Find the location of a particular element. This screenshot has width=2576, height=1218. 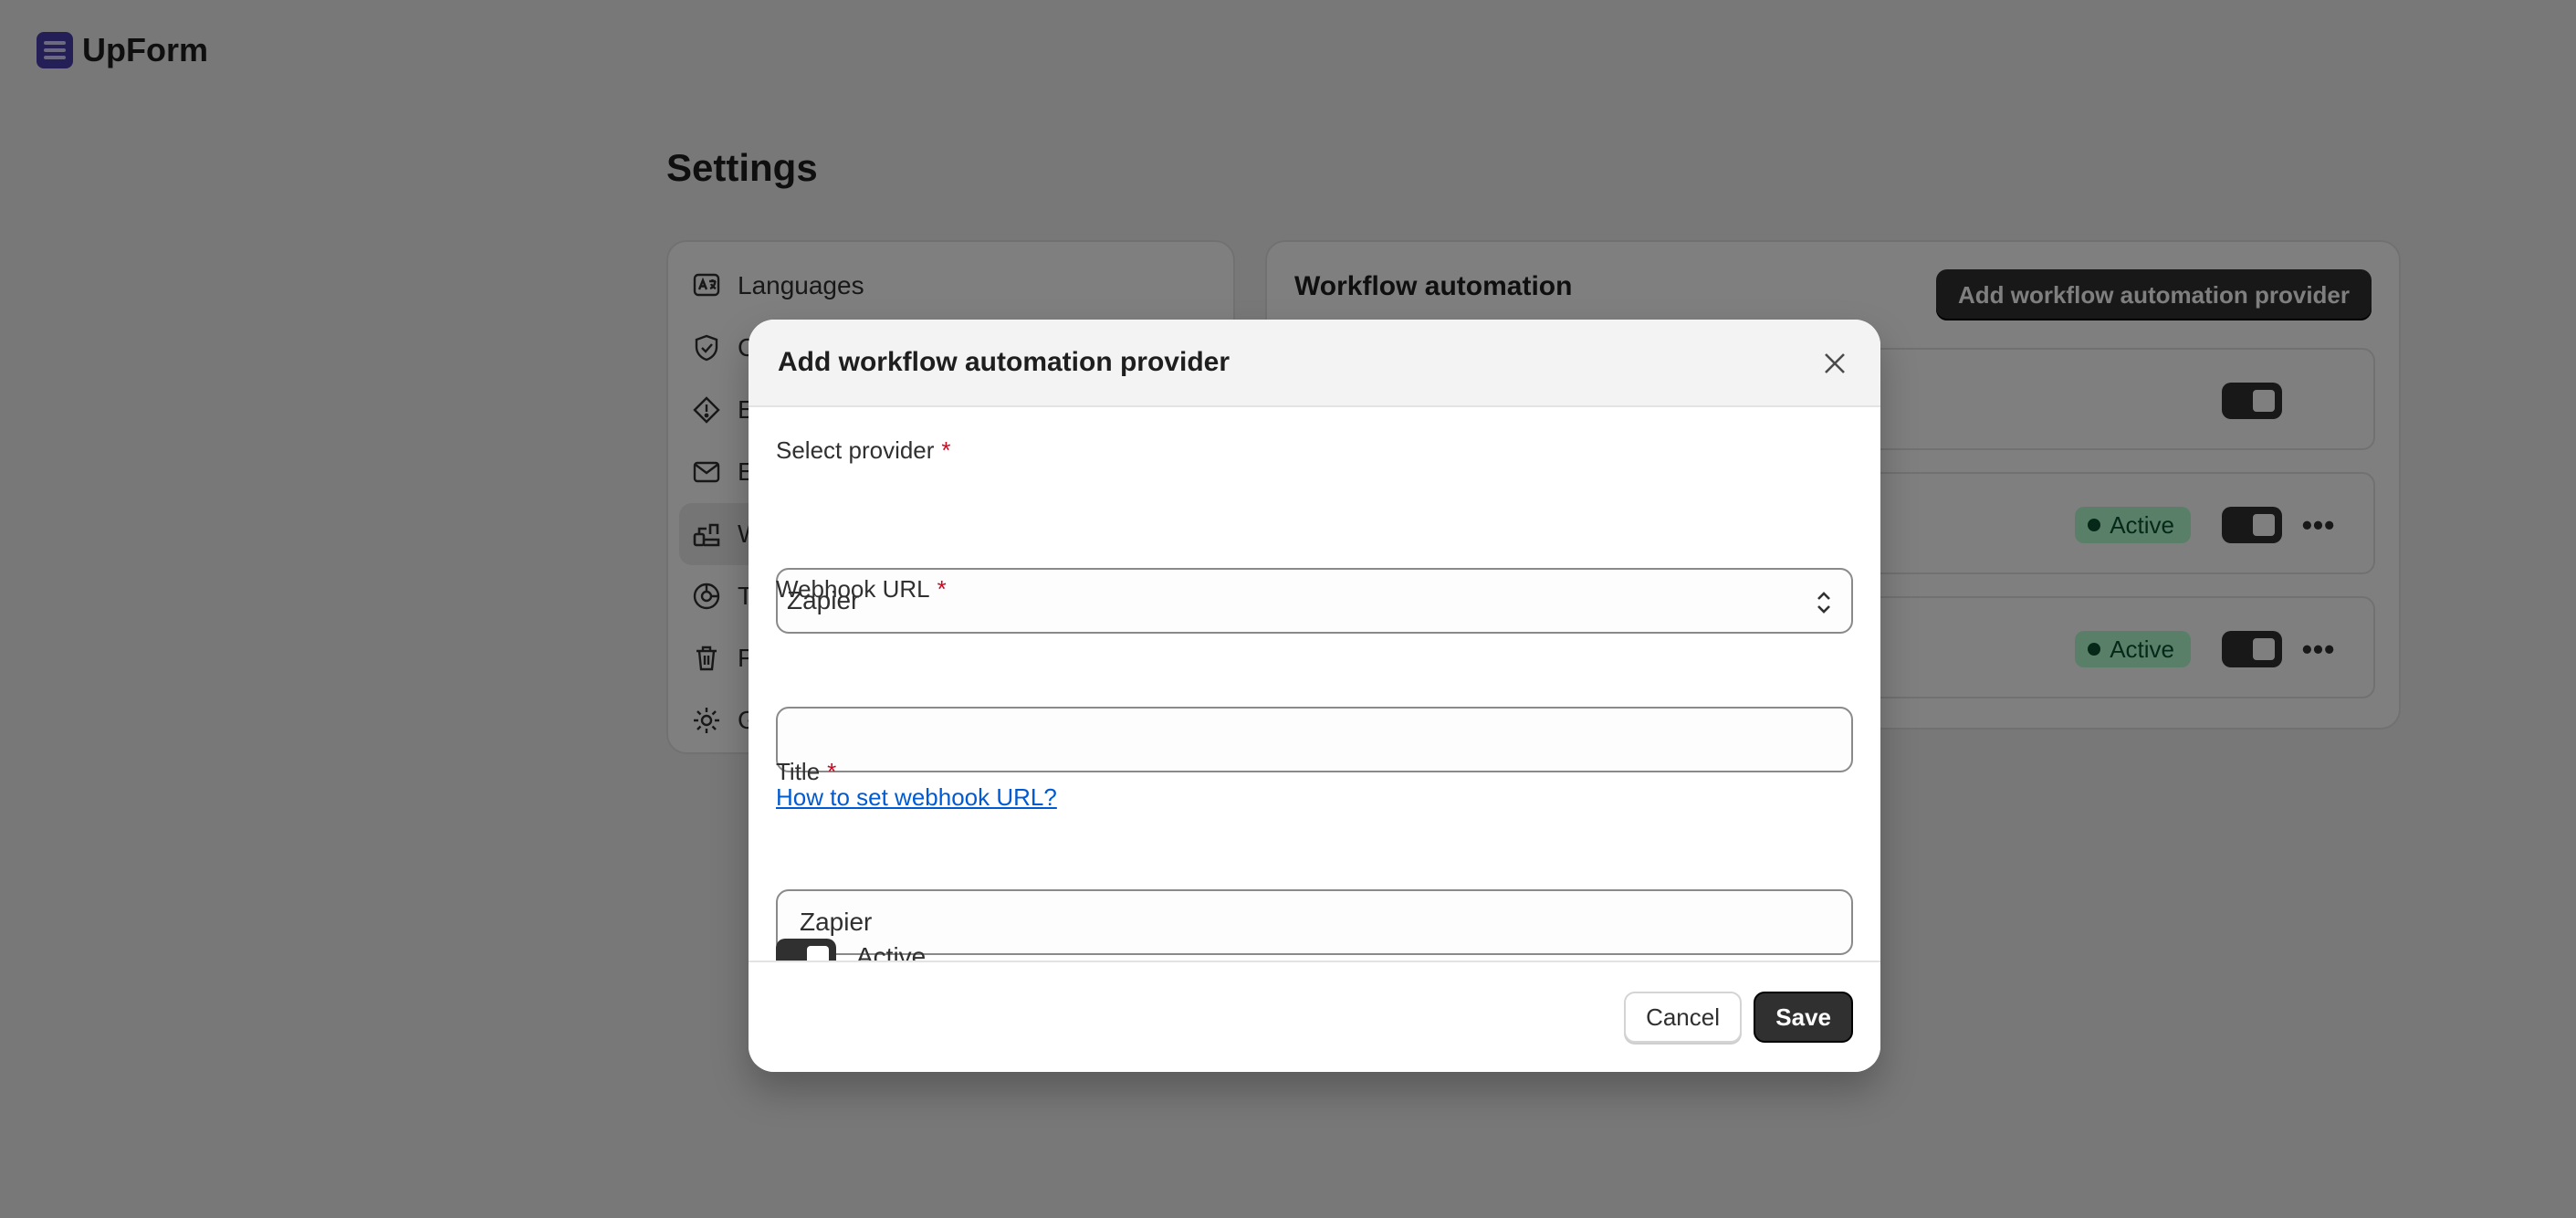

save-button: Save is located at coordinates (1803, 1017).